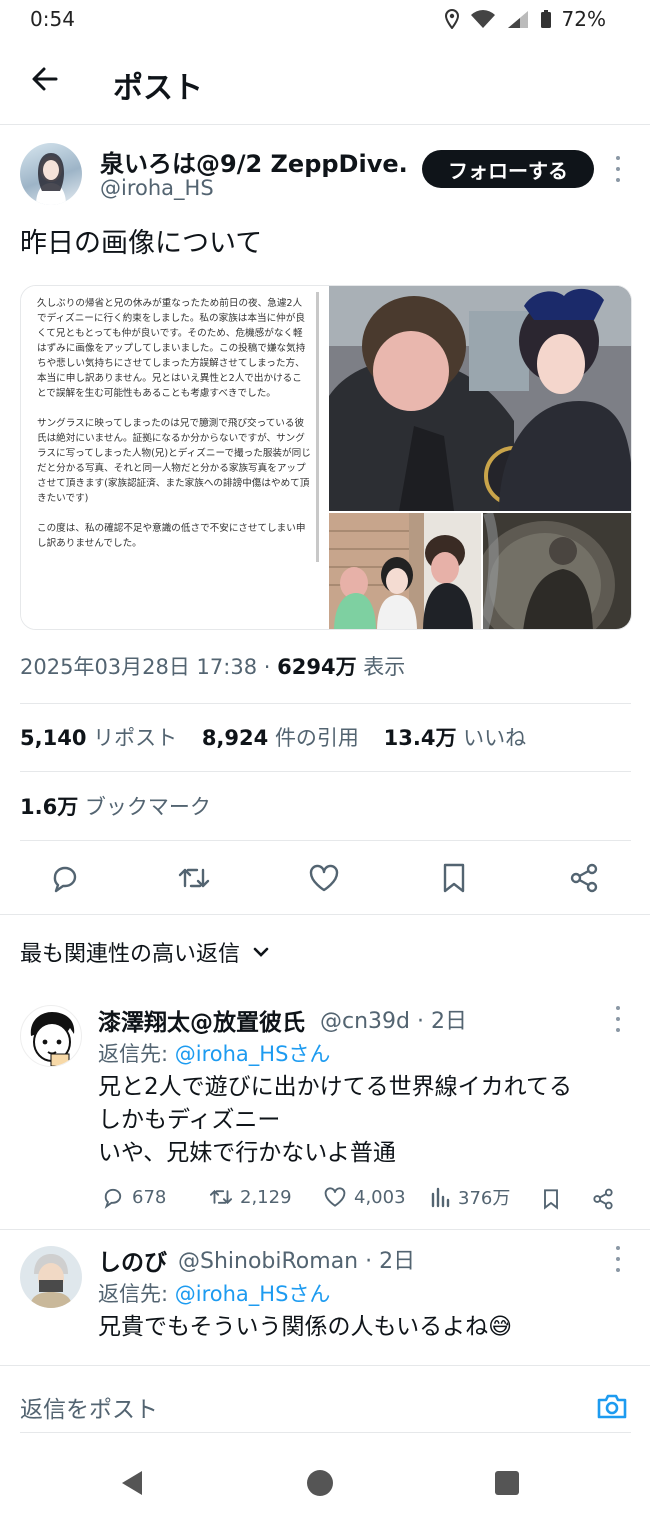 The image size is (650, 1518). I want to click on reply-input-placeholder: 返信をポスト, so click(89, 1407).